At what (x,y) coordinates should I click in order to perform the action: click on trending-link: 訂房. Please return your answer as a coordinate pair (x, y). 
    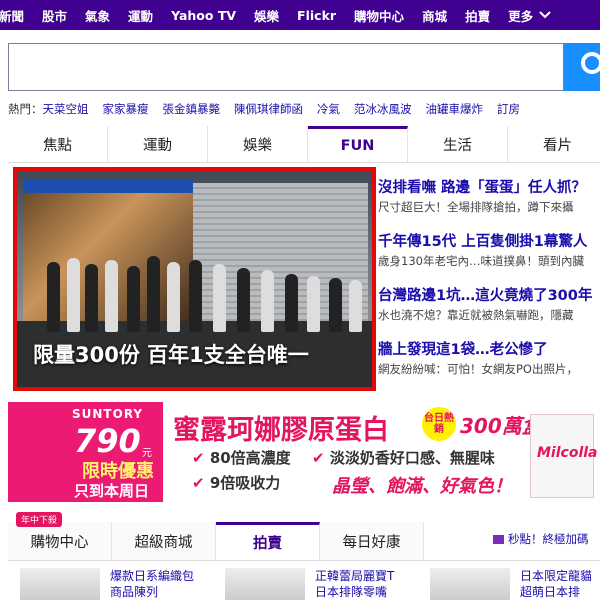
    Looking at the image, I should click on (508, 109).